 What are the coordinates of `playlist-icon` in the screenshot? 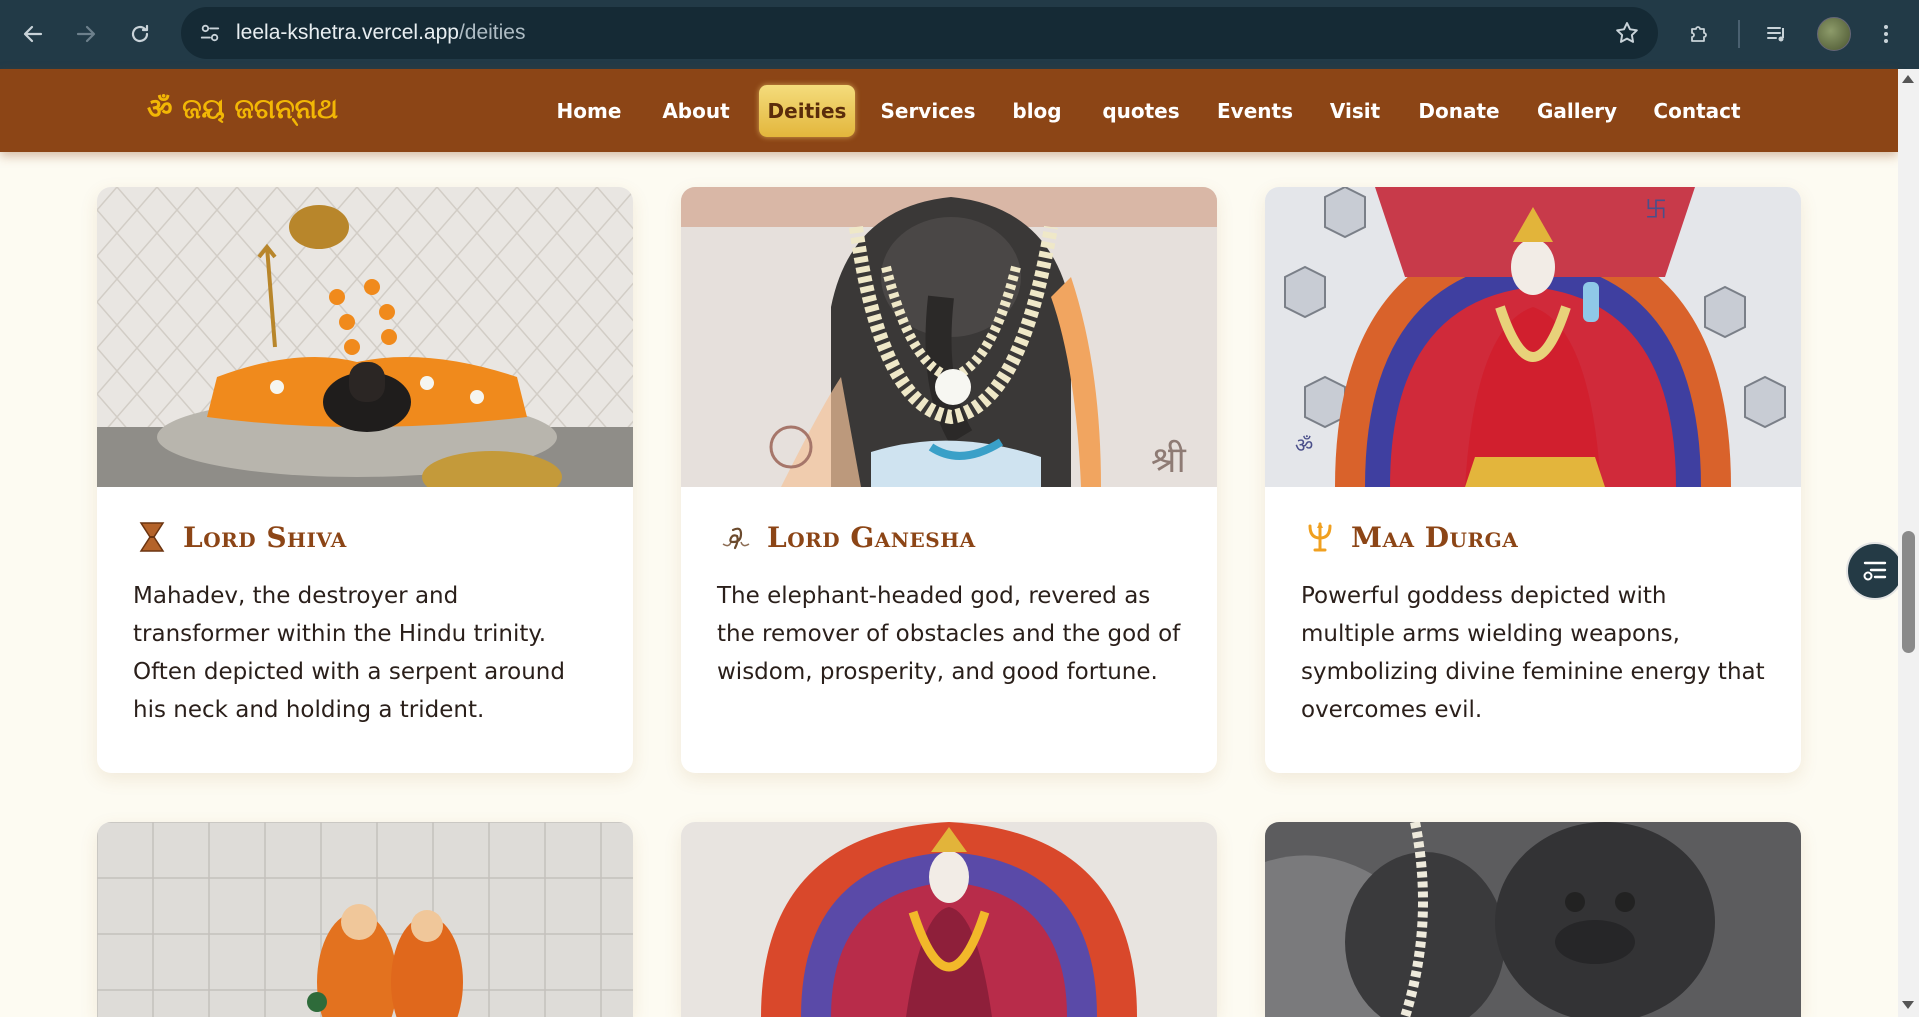 It's located at (1775, 34).